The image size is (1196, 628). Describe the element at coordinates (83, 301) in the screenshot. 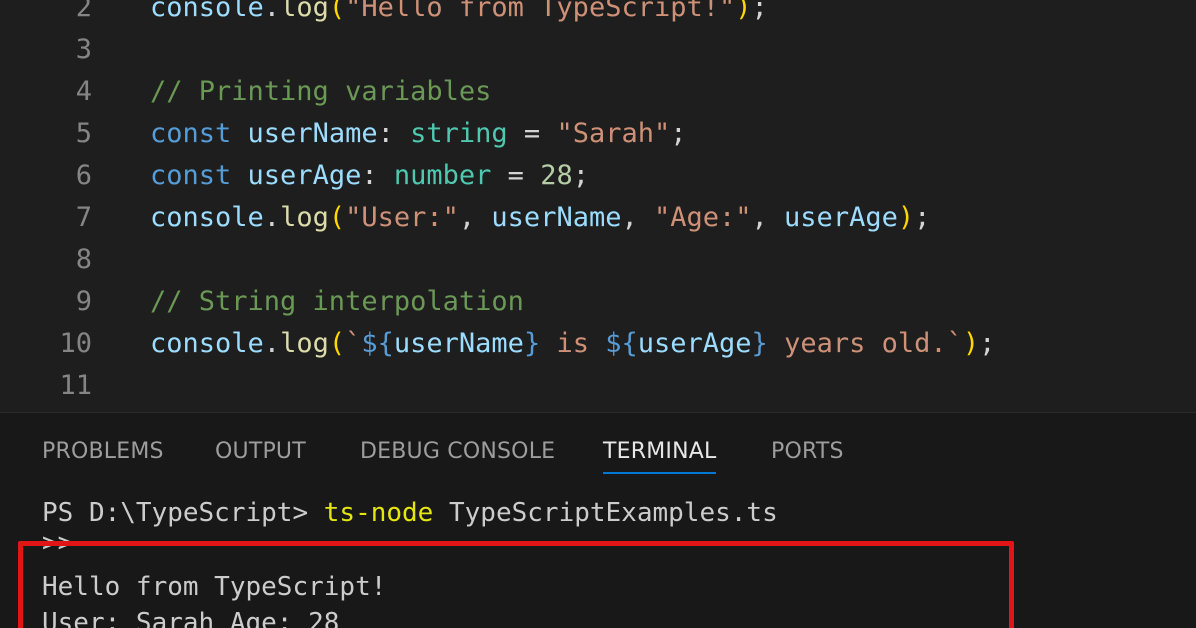

I see `line-number: 9` at that location.